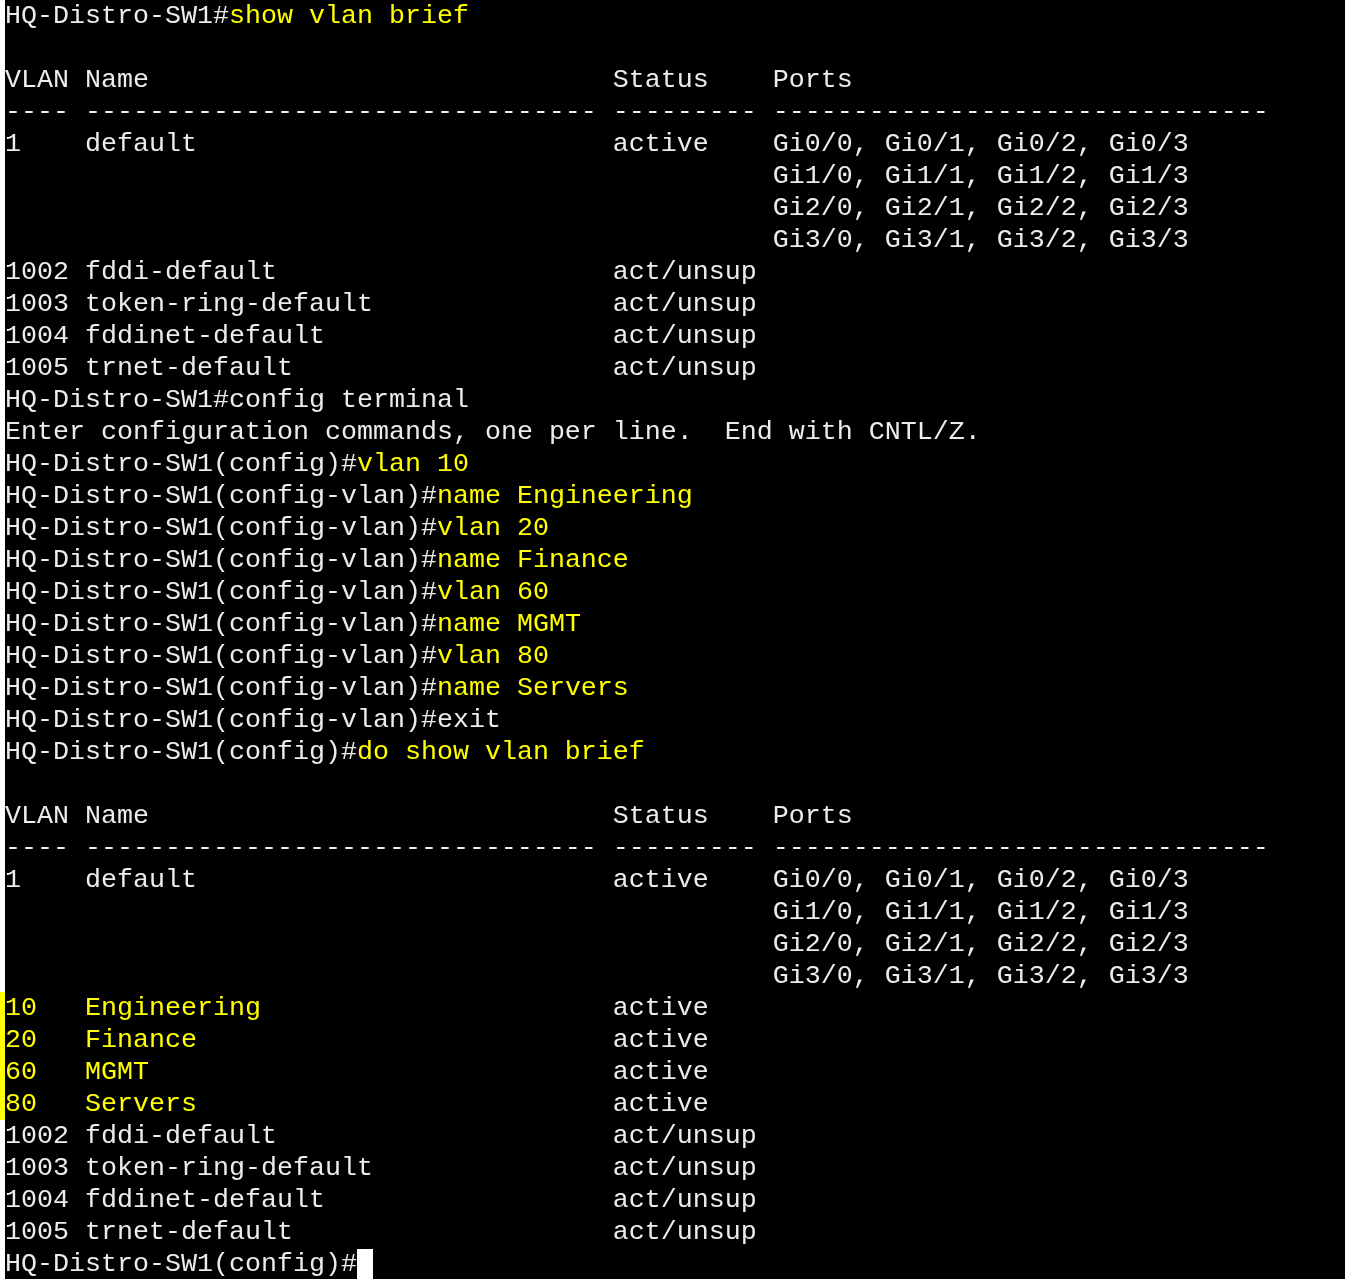 Image resolution: width=1345 pixels, height=1279 pixels. What do you see at coordinates (21, 1008) in the screenshot?
I see `vlan-id: 10` at bounding box center [21, 1008].